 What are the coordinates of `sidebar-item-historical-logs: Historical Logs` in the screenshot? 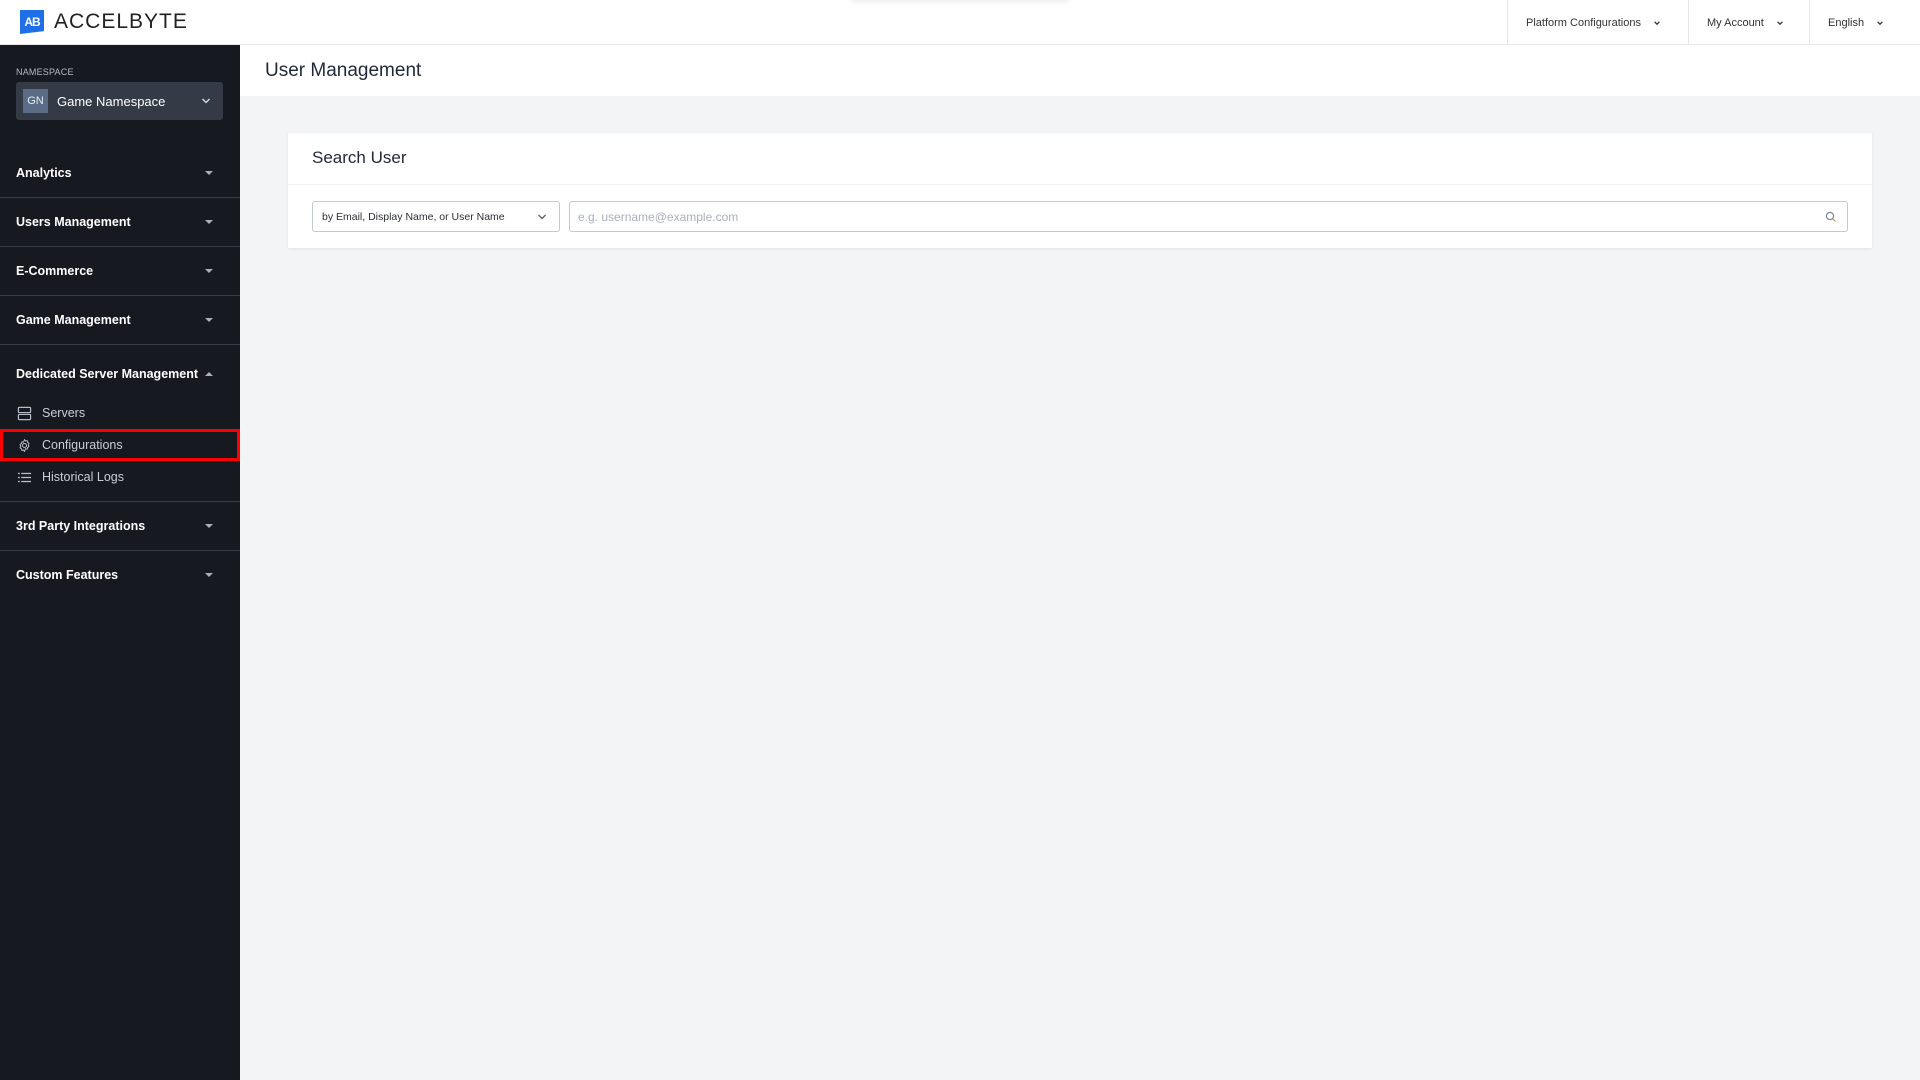 It's located at (120, 477).